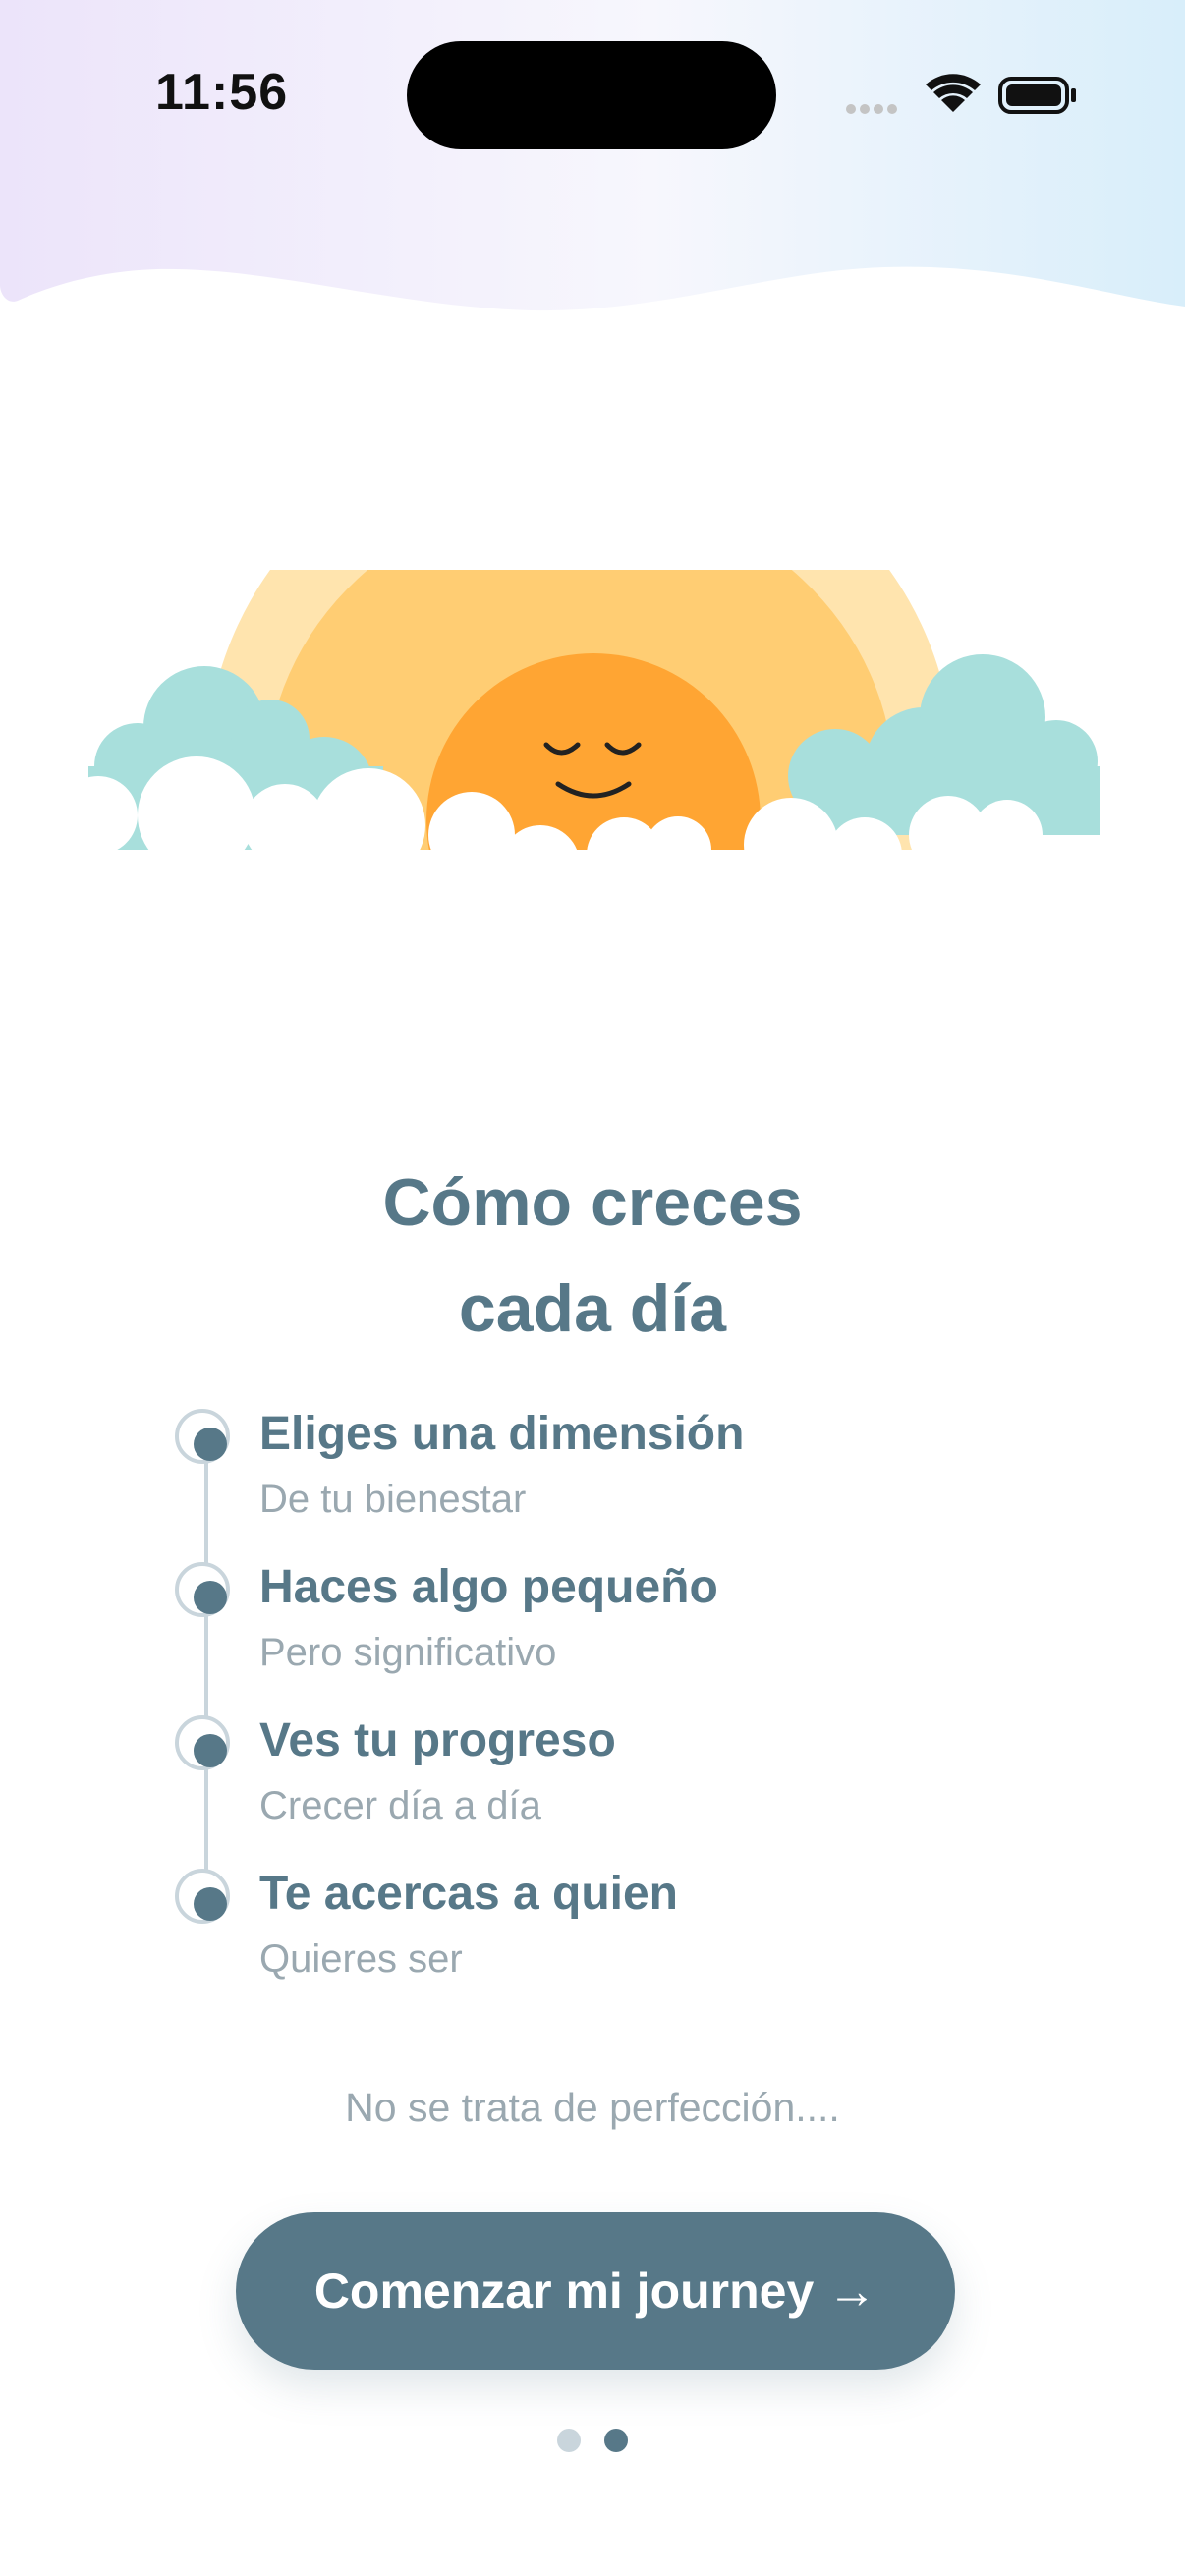 Image resolution: width=1185 pixels, height=2576 pixels. I want to click on step-item: Eliges una dimensión De tu bienestar, so click(566, 1475).